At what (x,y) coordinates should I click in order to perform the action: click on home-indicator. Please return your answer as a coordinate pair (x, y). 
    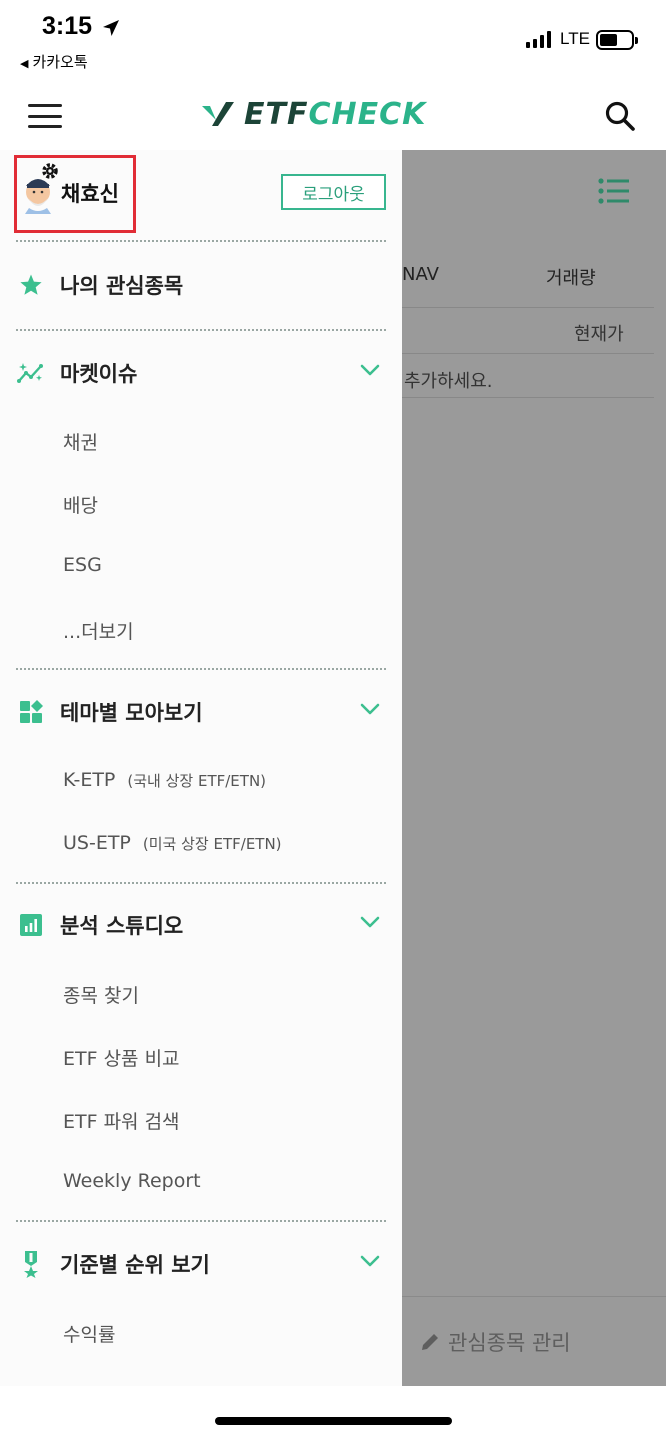
    Looking at the image, I should click on (333, 1421).